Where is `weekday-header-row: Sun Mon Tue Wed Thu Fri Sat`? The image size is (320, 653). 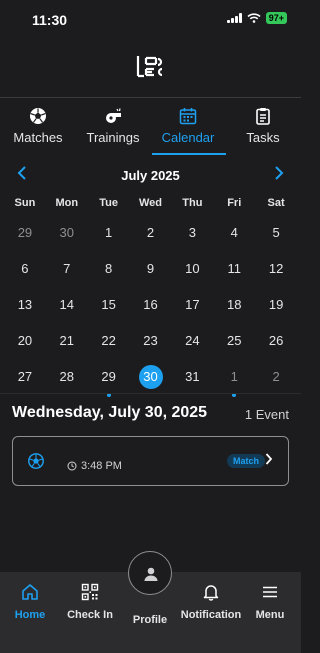 weekday-header-row: Sun Mon Tue Wed Thu Fri Sat is located at coordinates (150, 203).